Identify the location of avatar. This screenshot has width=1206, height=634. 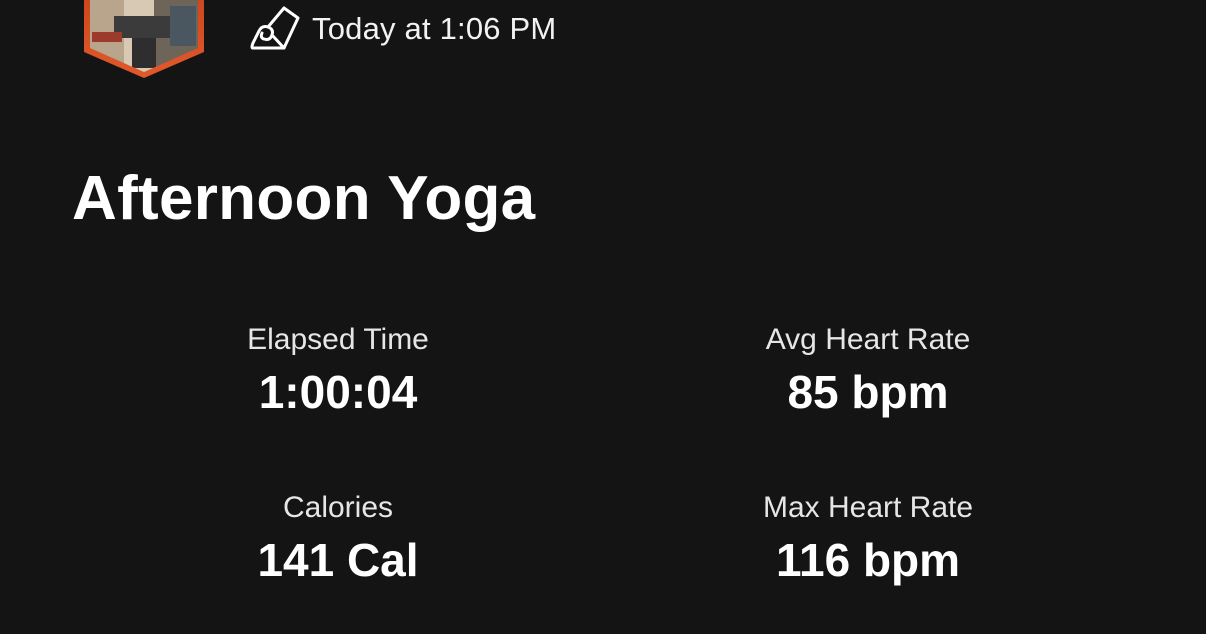
(144, 39).